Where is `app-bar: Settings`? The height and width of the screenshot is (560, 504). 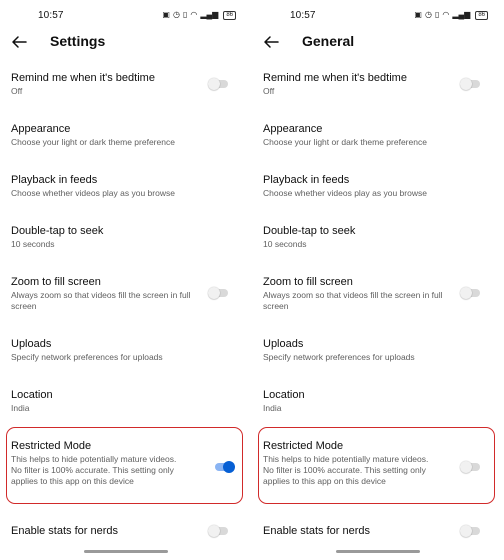
app-bar: Settings is located at coordinates (126, 43).